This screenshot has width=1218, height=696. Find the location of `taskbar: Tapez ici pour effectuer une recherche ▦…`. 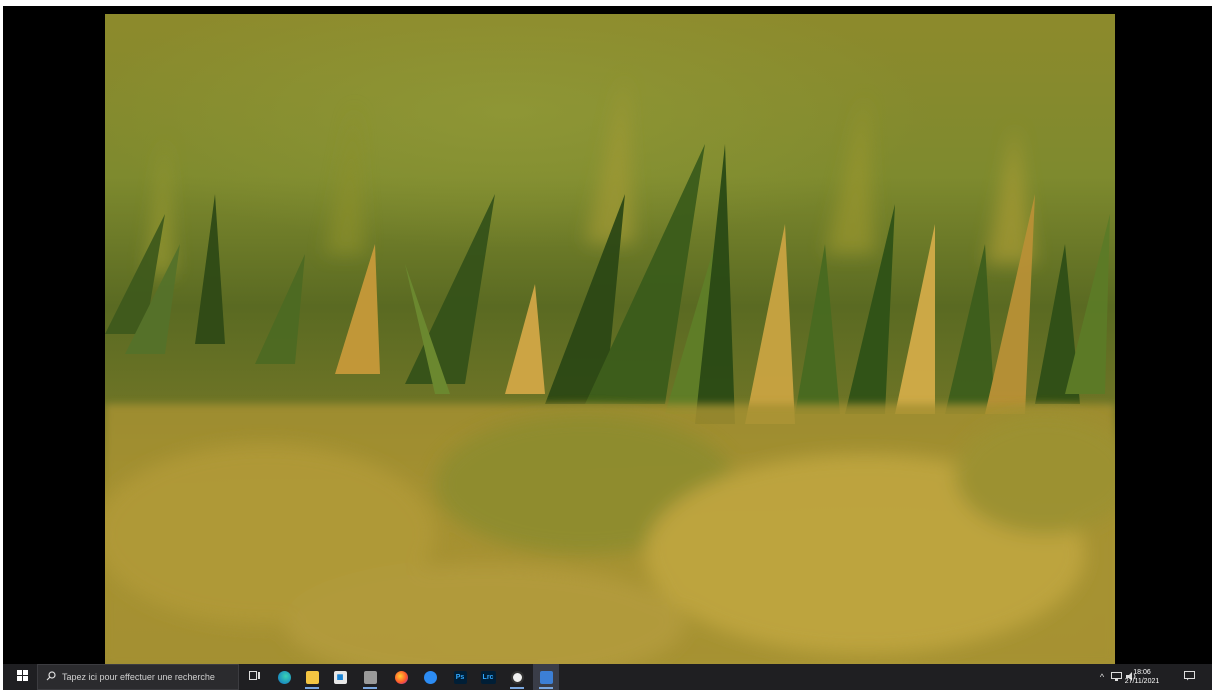

taskbar: Tapez ici pour effectuer une recherche ▦… is located at coordinates (607, 677).